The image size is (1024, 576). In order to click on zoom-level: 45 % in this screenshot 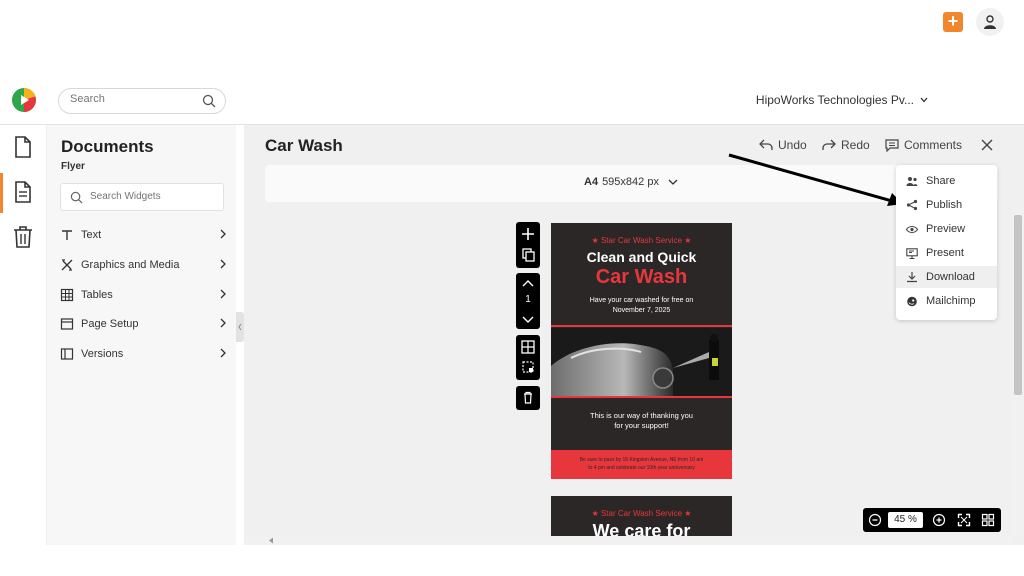, I will do `click(905, 520)`.